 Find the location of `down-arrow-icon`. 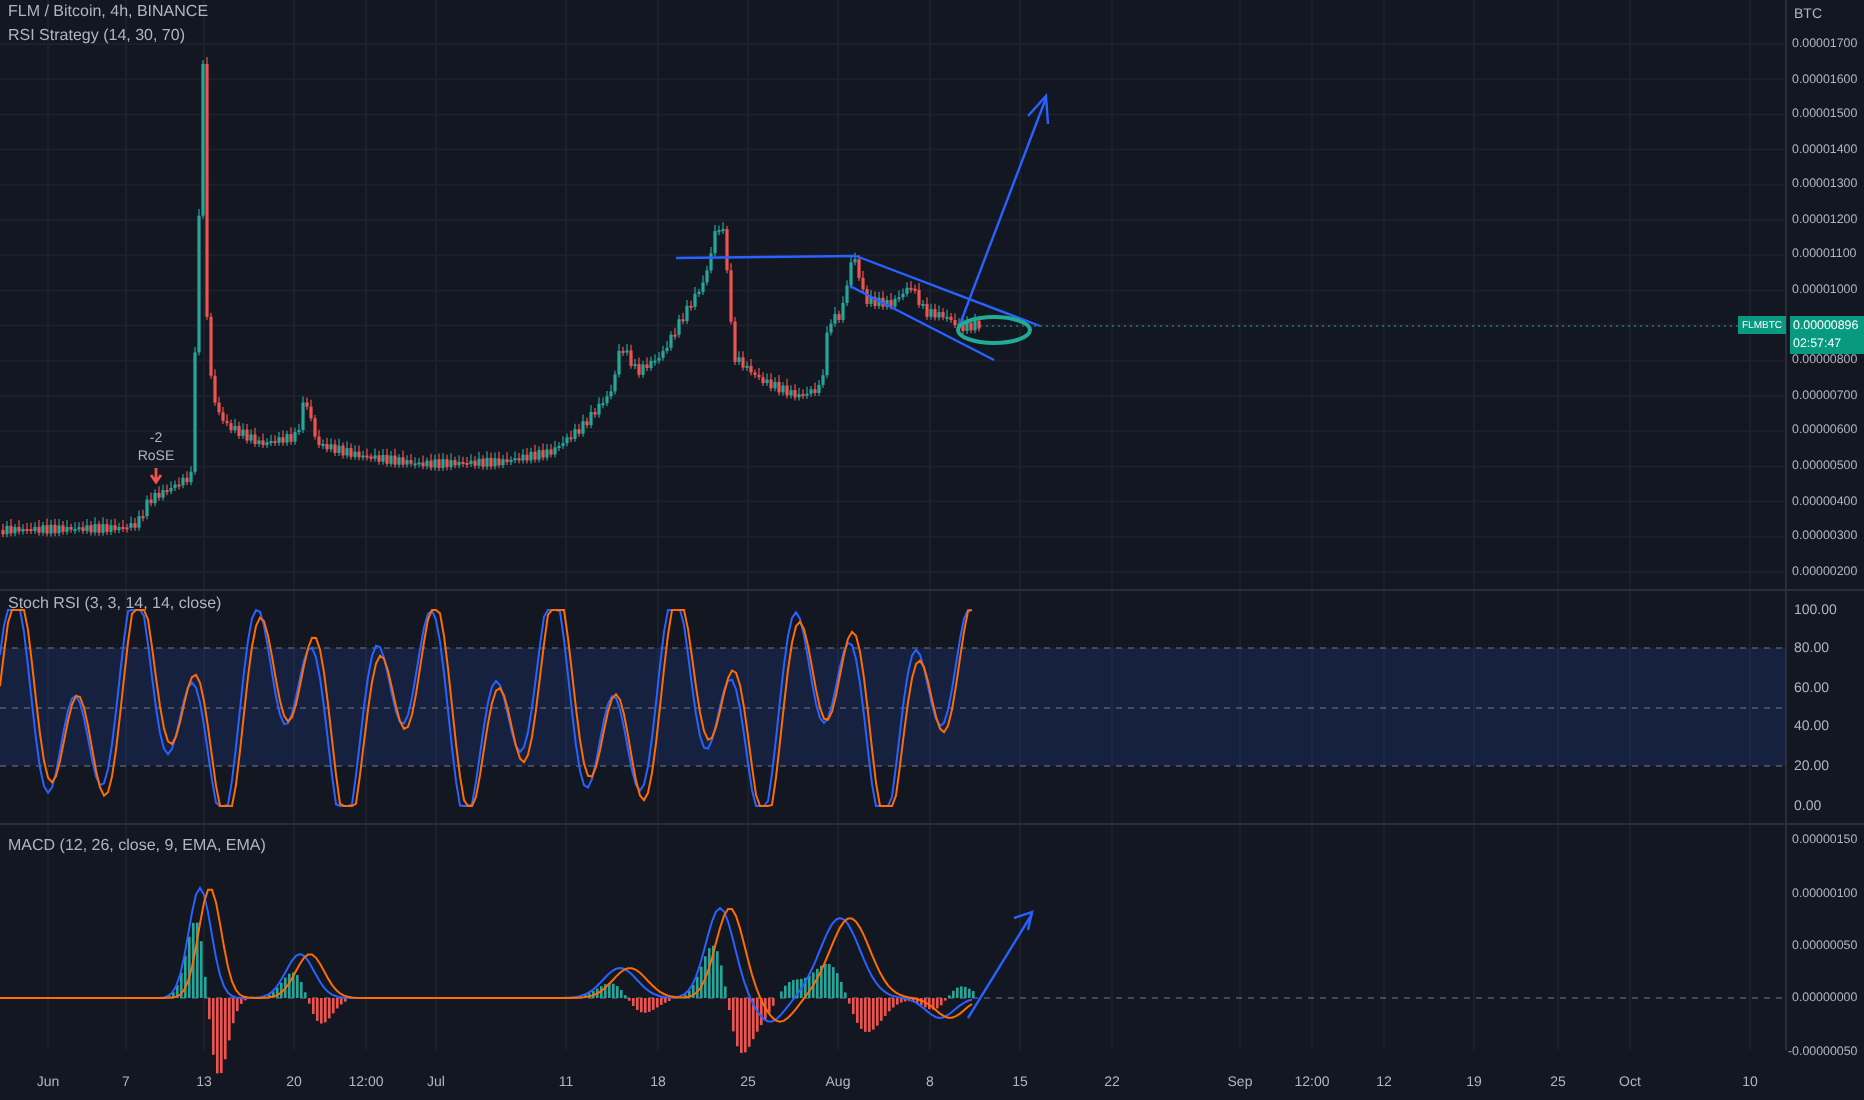

down-arrow-icon is located at coordinates (156, 475).